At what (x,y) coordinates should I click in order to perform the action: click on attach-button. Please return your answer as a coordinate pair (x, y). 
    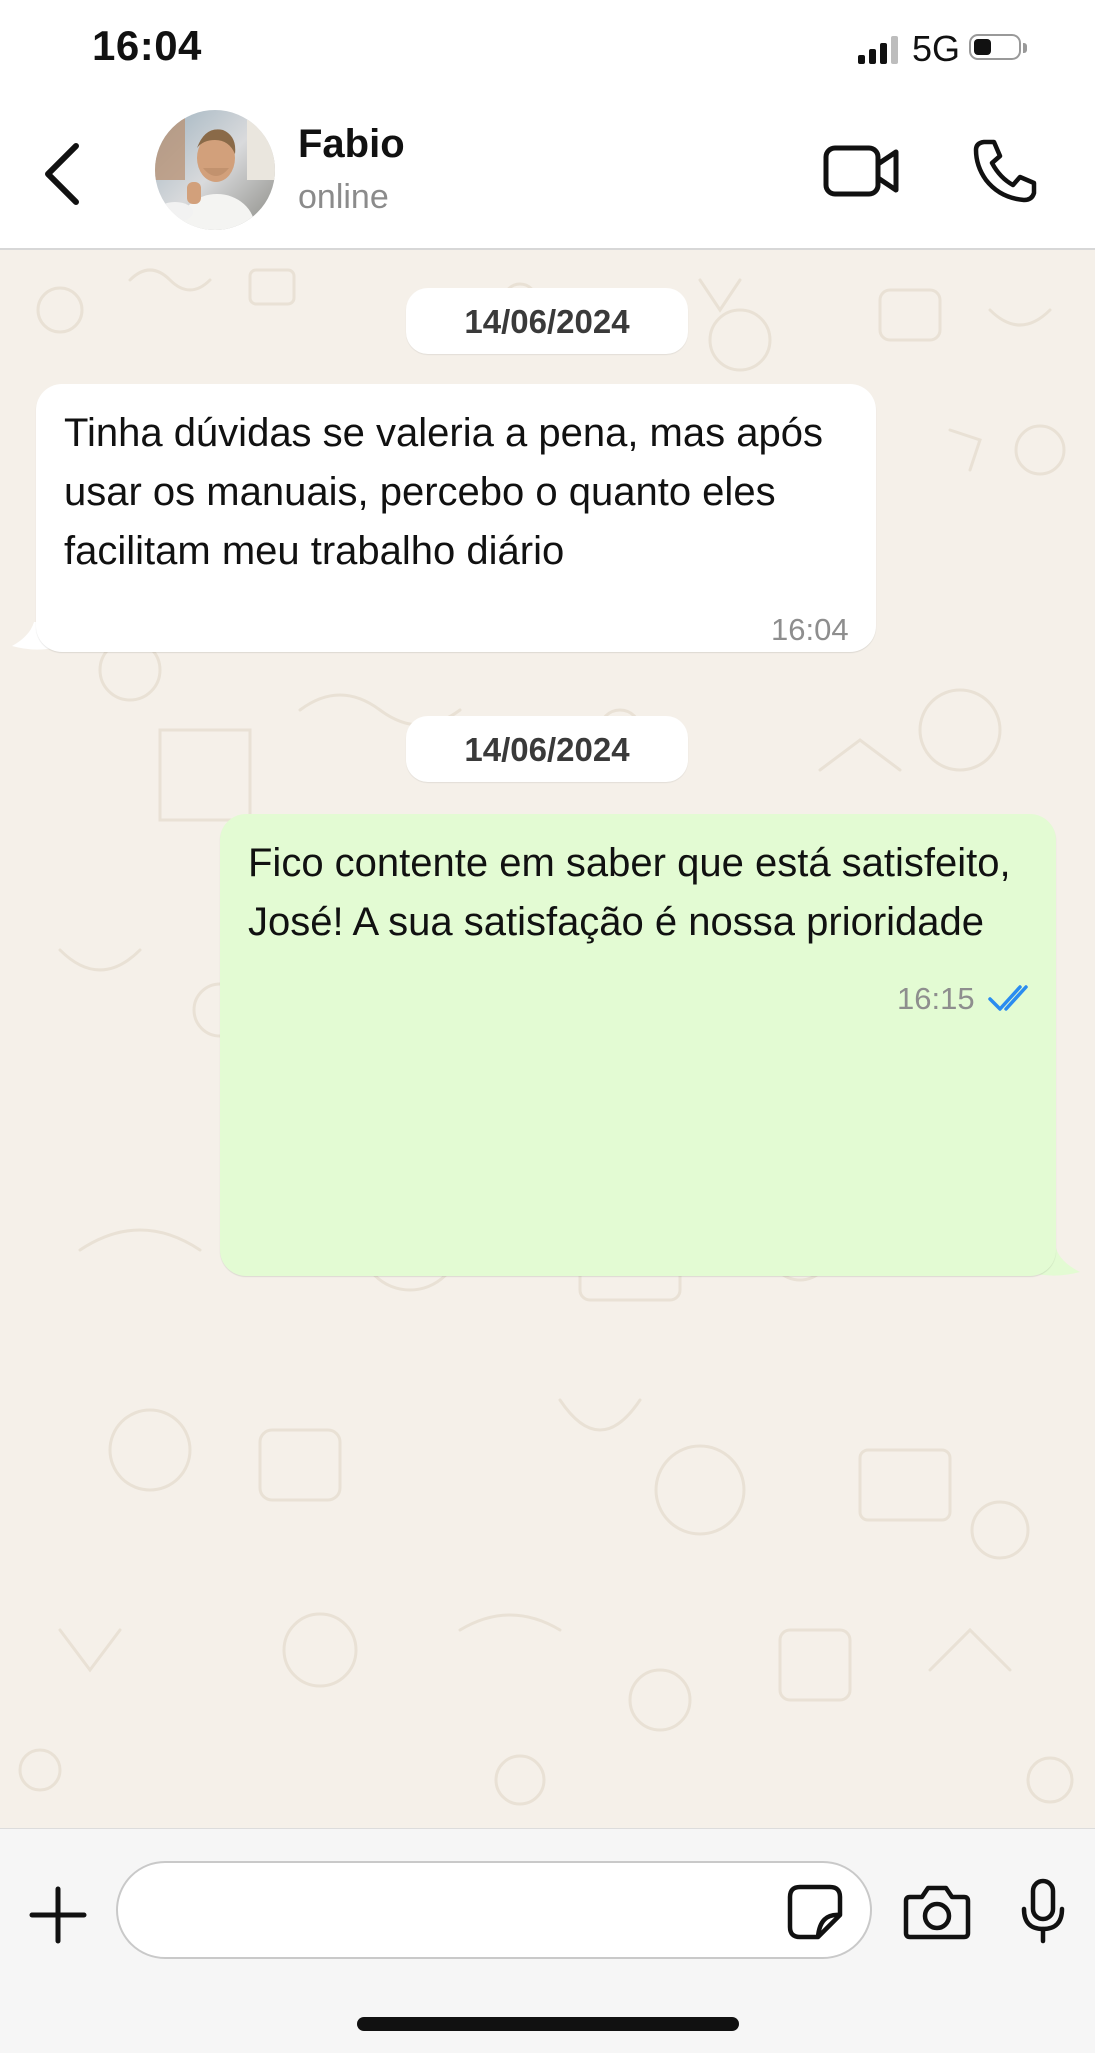
    Looking at the image, I should click on (58, 1915).